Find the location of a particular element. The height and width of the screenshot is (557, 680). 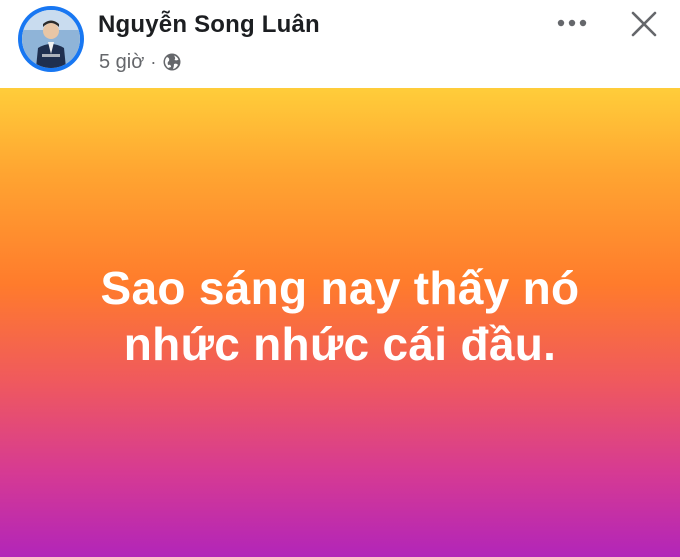

globe-icon is located at coordinates (172, 62).